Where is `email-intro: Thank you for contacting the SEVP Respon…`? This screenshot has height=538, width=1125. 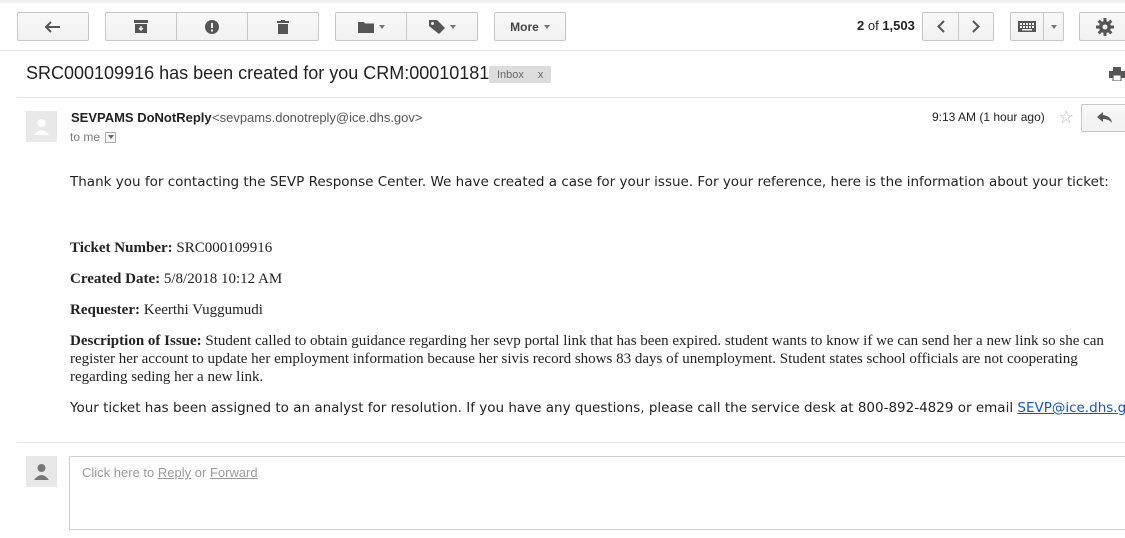
email-intro: Thank you for contacting the SEVP Respon… is located at coordinates (589, 182).